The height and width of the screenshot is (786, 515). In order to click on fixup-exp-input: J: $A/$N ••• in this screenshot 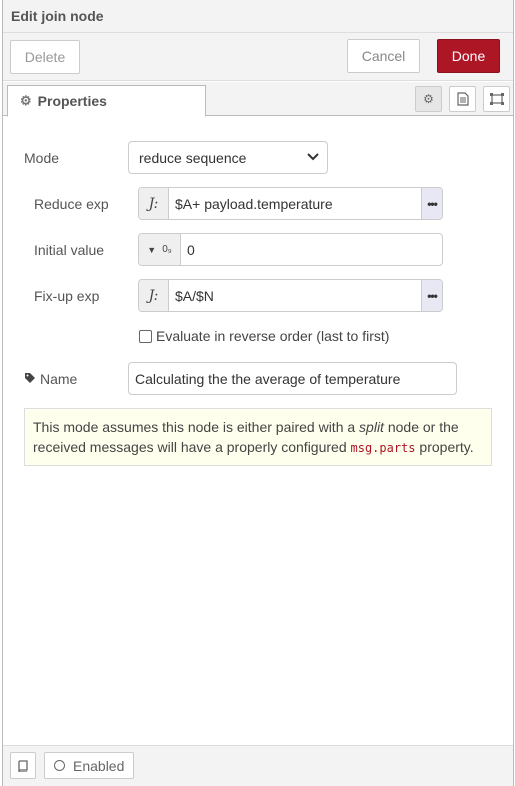, I will do `click(290, 295)`.